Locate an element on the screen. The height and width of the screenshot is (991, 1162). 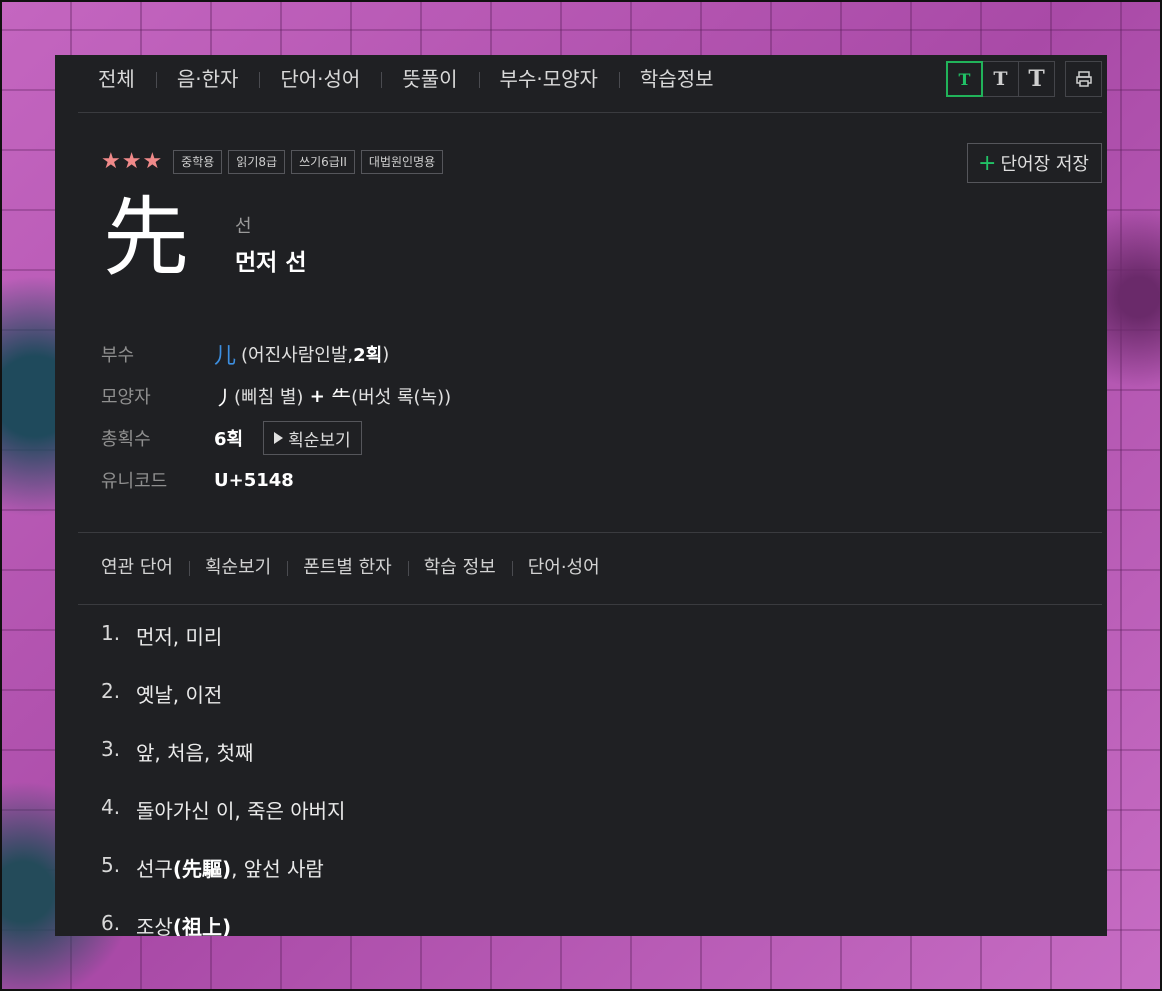
print-button is located at coordinates (1083, 79).